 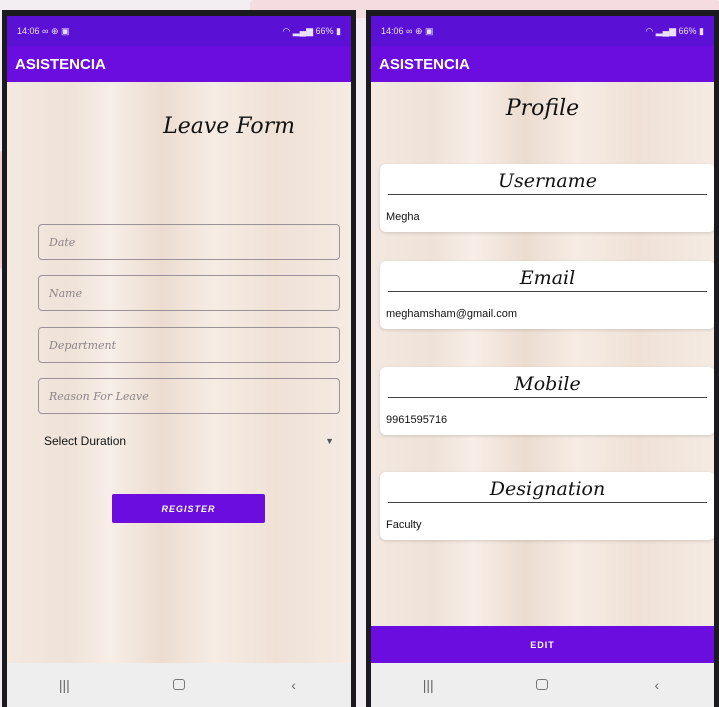 I want to click on dropdown-caret-icon: ▼, so click(x=329, y=441).